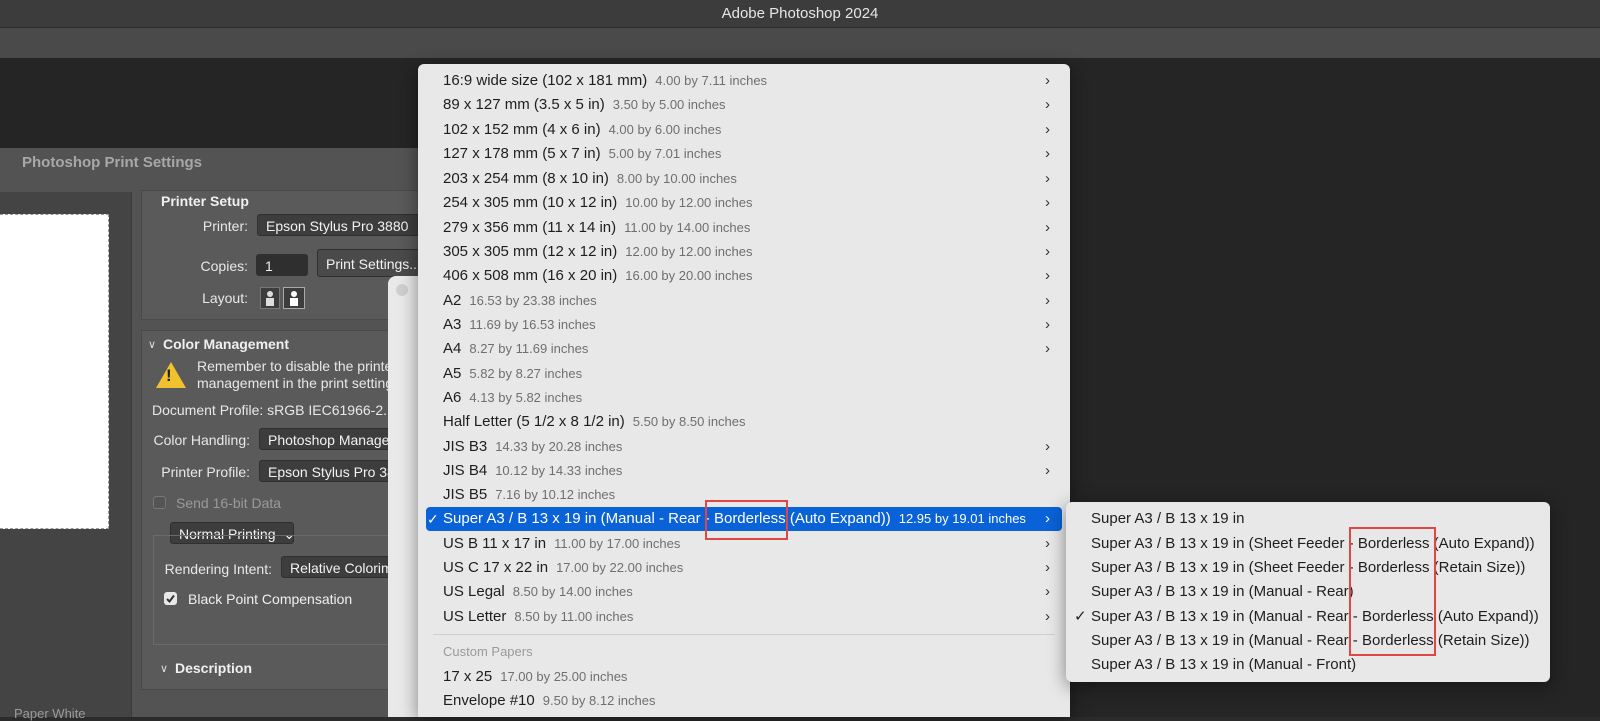  Describe the element at coordinates (270, 298) in the screenshot. I see `portrait-layout-icon` at that location.